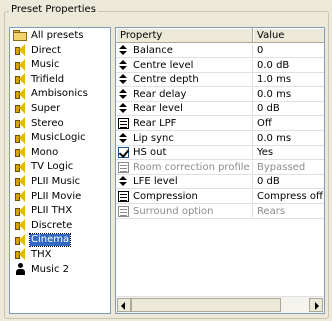  I want to click on tree-item-thx: THX, so click(33, 254).